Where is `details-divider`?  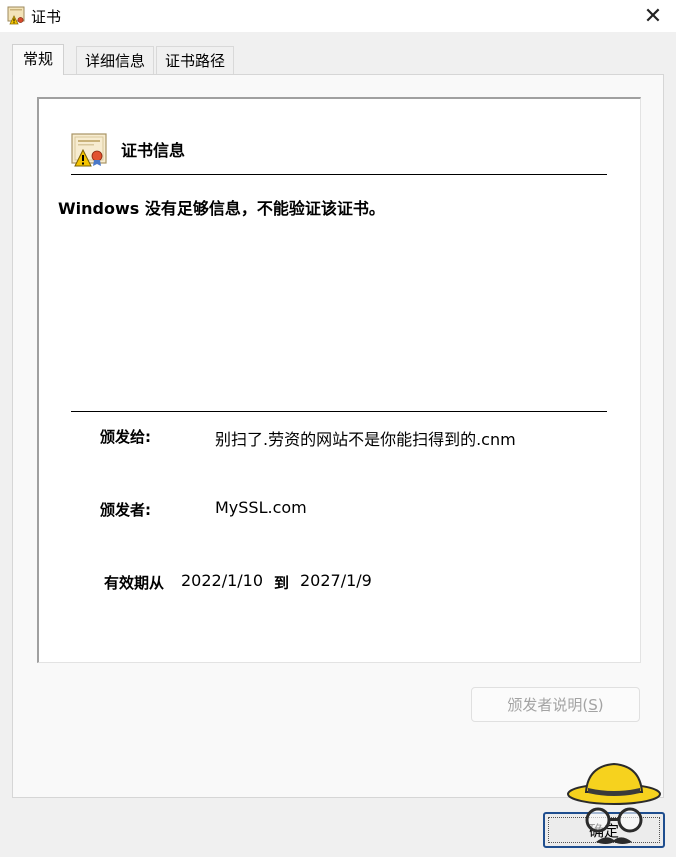
details-divider is located at coordinates (339, 411).